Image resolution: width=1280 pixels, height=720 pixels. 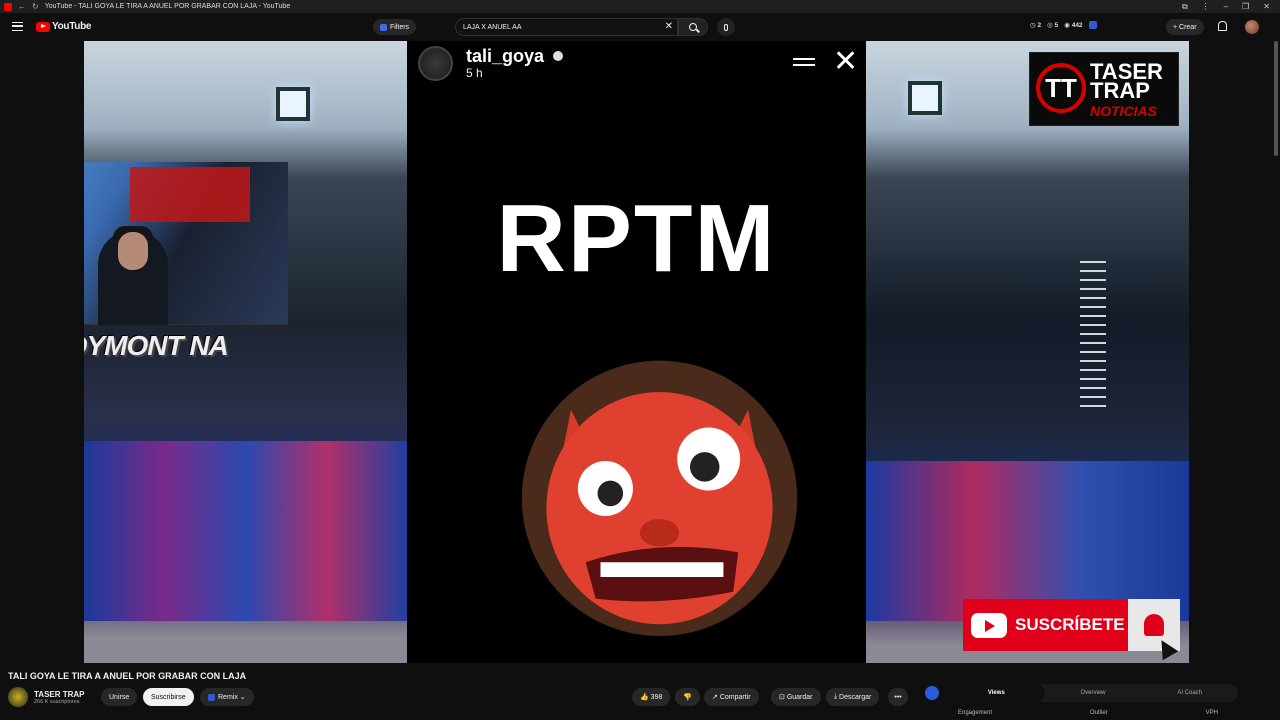 I want to click on back-icon: ←, so click(x=22, y=6).